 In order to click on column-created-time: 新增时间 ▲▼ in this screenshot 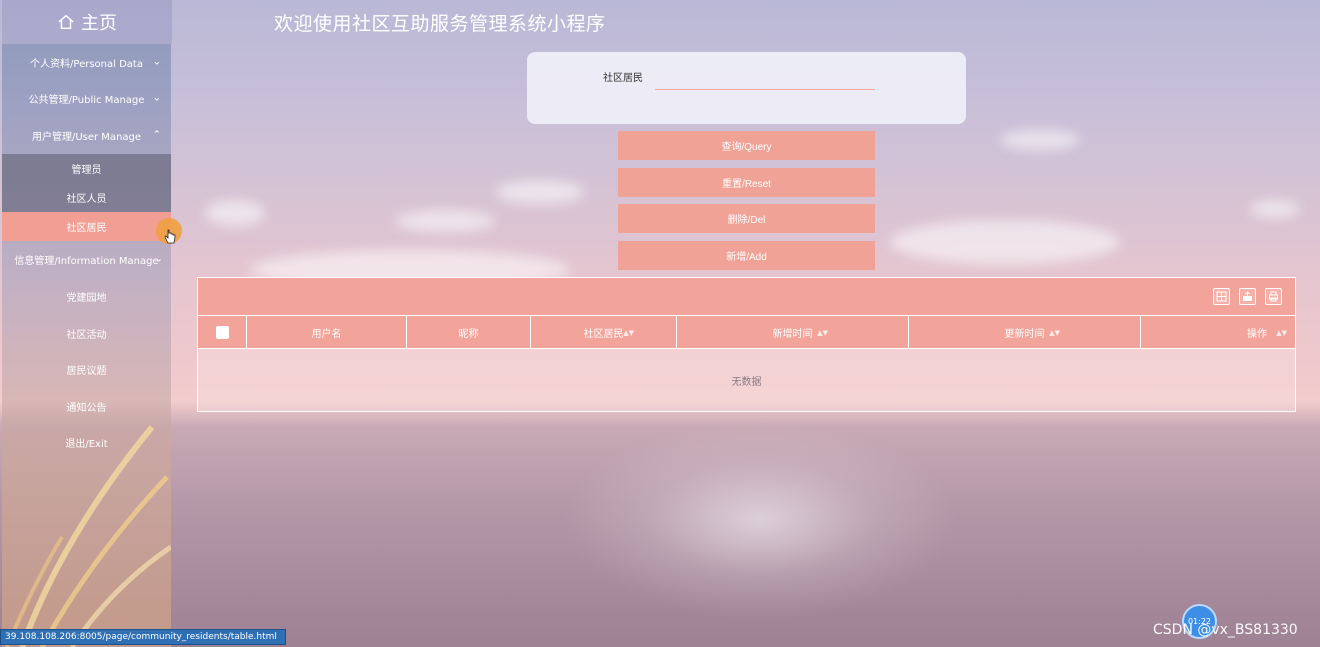, I will do `click(793, 332)`.